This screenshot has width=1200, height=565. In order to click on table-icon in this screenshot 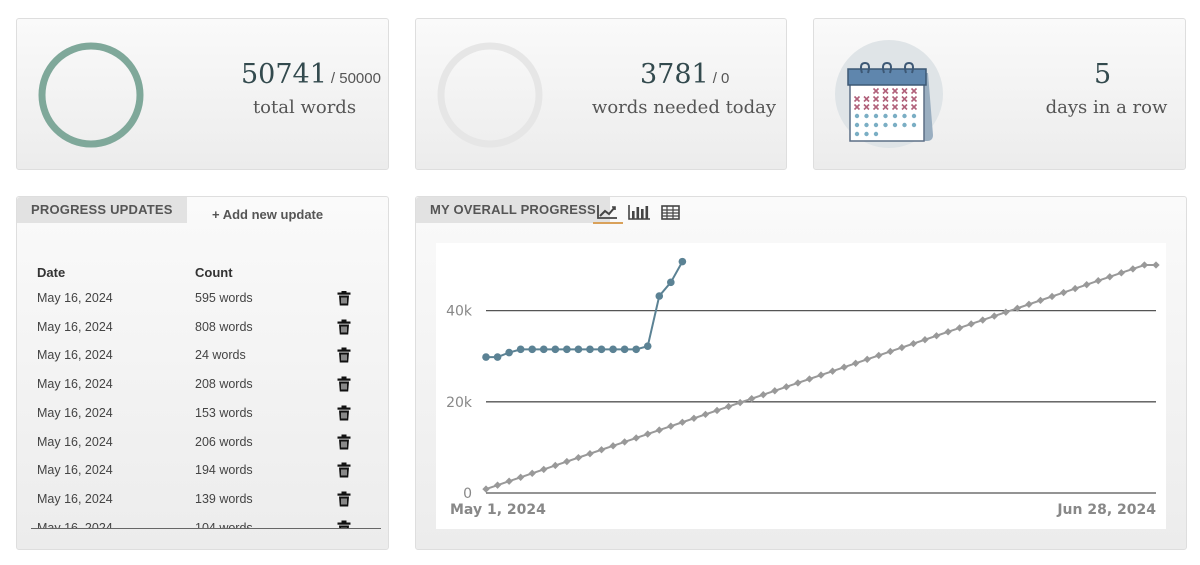, I will do `click(671, 213)`.